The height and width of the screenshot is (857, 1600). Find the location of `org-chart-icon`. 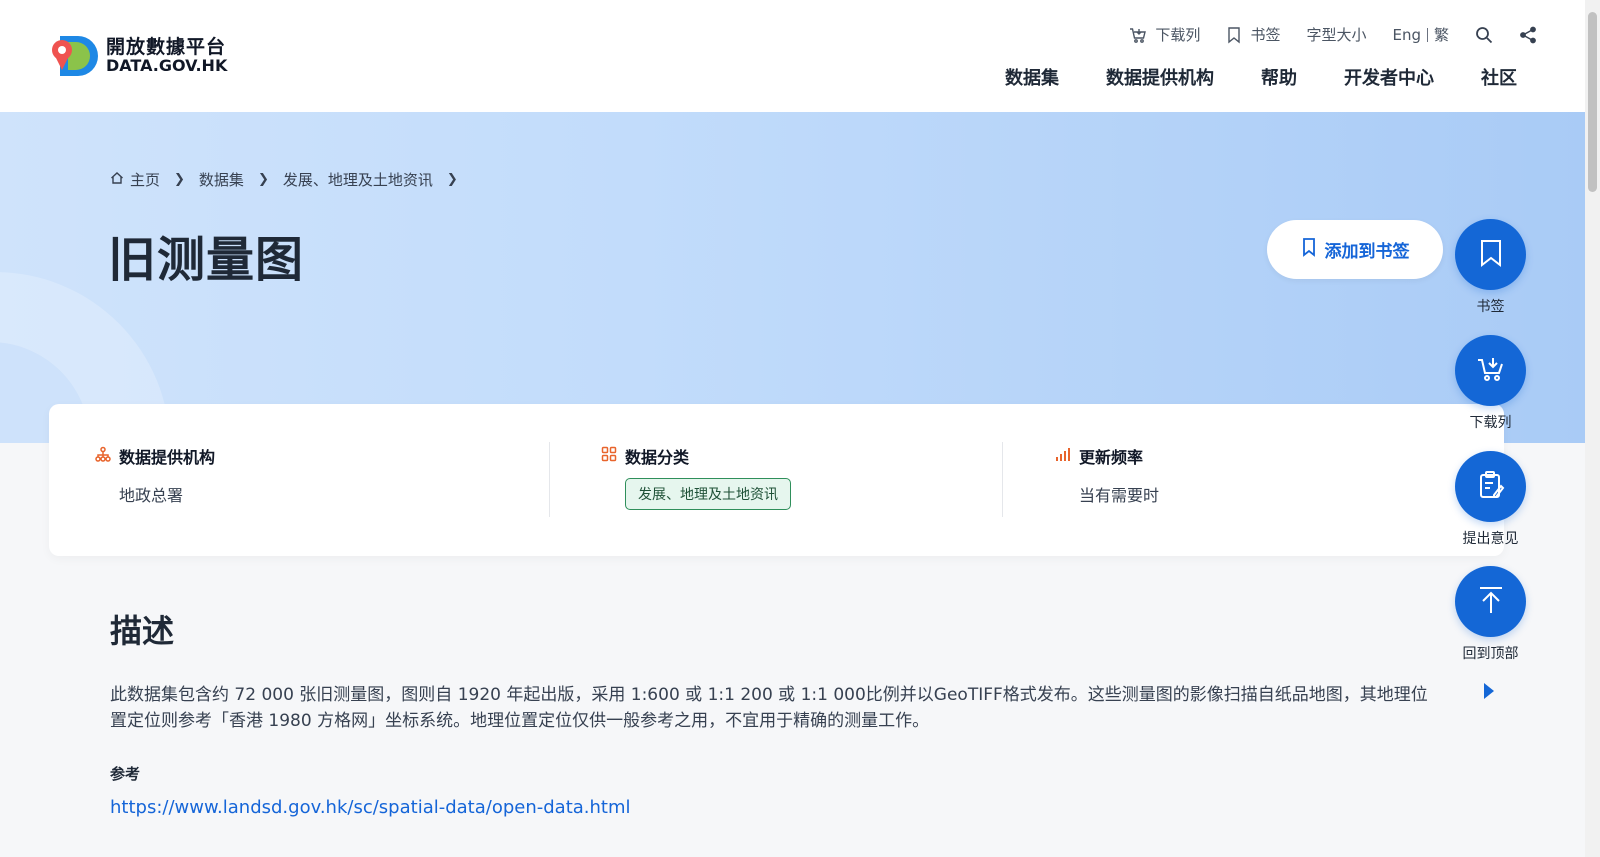

org-chart-icon is located at coordinates (103, 456).